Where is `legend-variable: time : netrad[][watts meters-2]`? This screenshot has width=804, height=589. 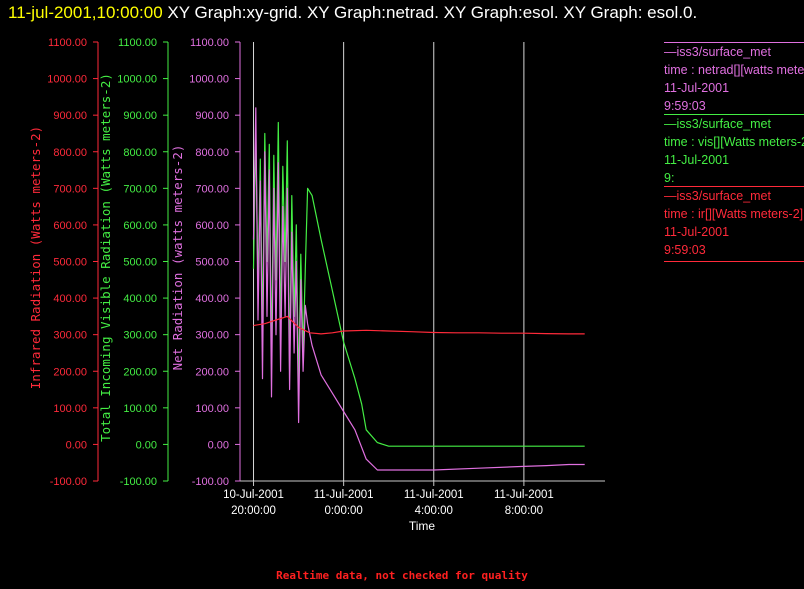
legend-variable: time : netrad[][watts meters-2] is located at coordinates (734, 70).